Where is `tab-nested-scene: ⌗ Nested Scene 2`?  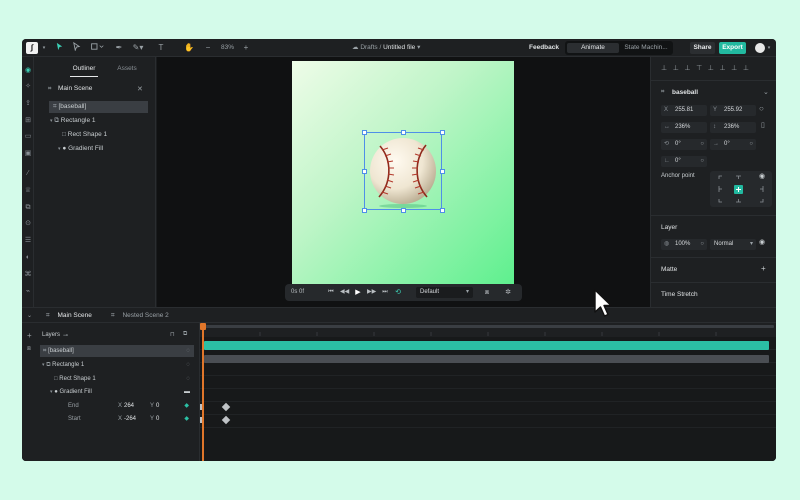 tab-nested-scene: ⌗ Nested Scene 2 is located at coordinates (140, 316).